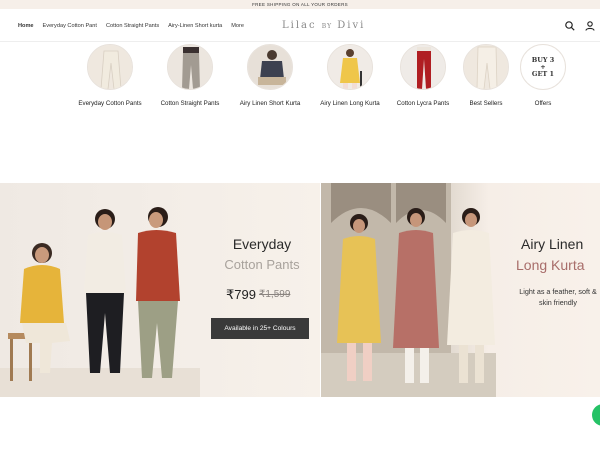 This screenshot has width=600, height=450. I want to click on brand-logo: Lilac BY Divi, so click(323, 25).